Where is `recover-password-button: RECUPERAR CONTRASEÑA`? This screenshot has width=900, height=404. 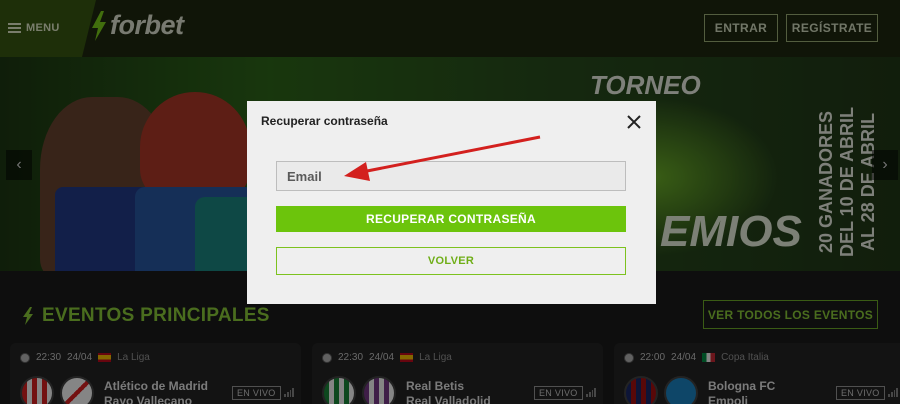 recover-password-button: RECUPERAR CONTRASEÑA is located at coordinates (451, 219).